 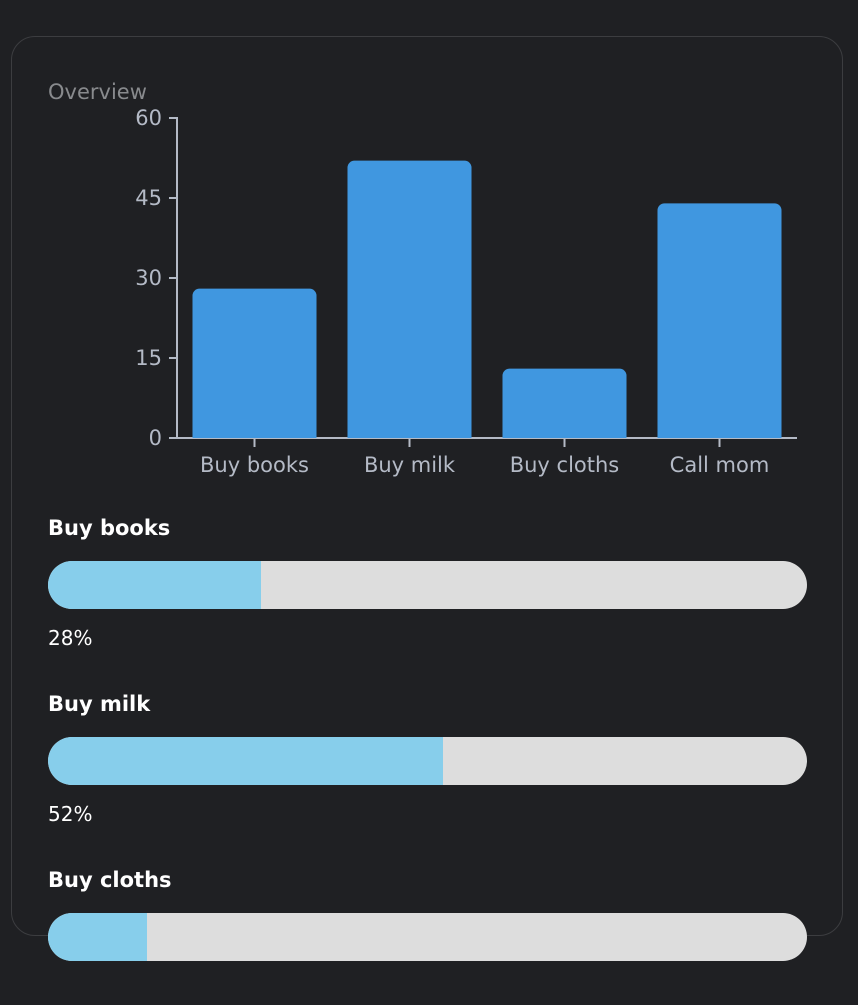 I want to click on progress-percent: 52%, so click(x=70, y=814).